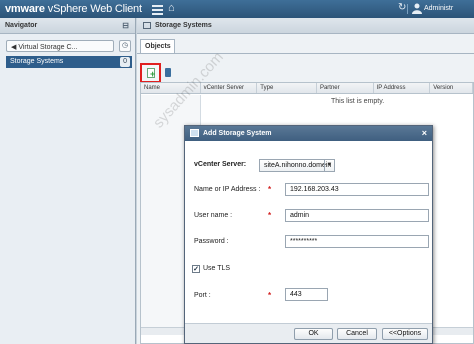  What do you see at coordinates (357, 189) in the screenshot?
I see `ip-address-field: 192.168.203.43` at bounding box center [357, 189].